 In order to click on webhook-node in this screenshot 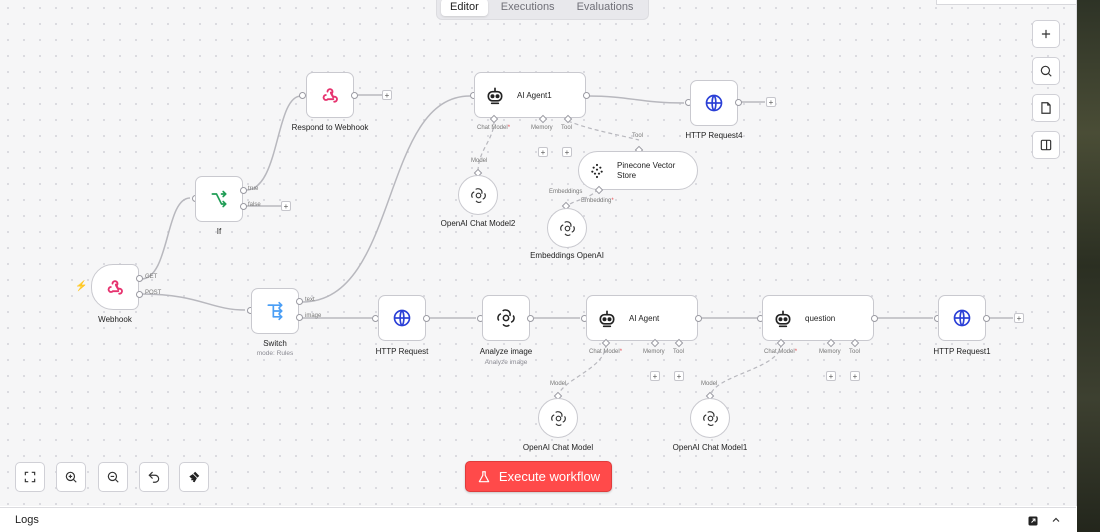, I will do `click(115, 287)`.